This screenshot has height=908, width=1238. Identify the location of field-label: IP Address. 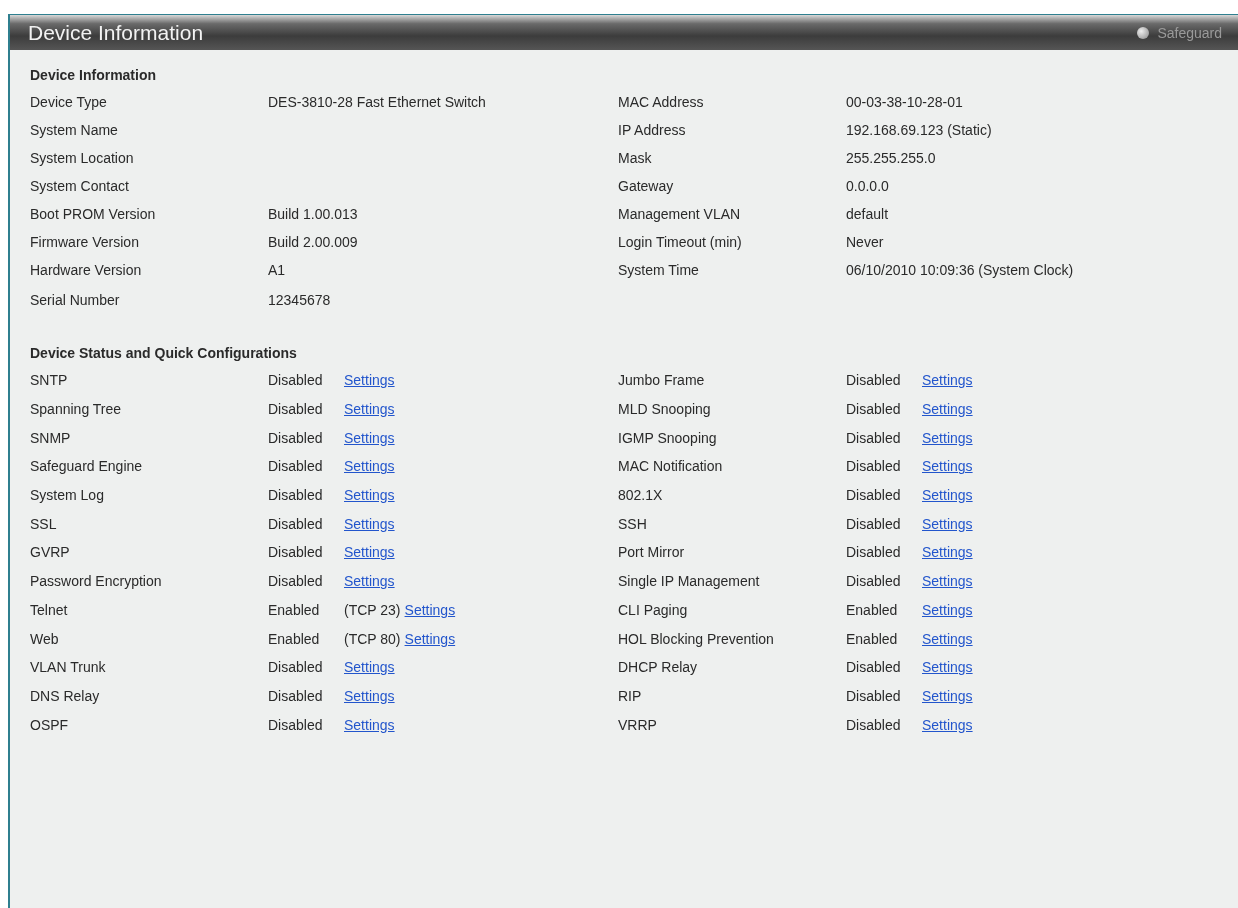
(652, 130).